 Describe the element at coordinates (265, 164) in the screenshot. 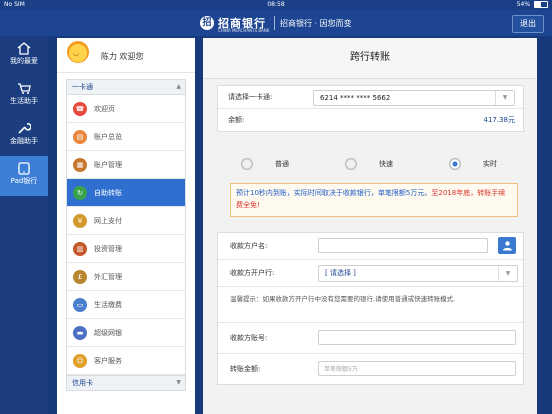

I see `mode-radio-normal: 普通` at that location.